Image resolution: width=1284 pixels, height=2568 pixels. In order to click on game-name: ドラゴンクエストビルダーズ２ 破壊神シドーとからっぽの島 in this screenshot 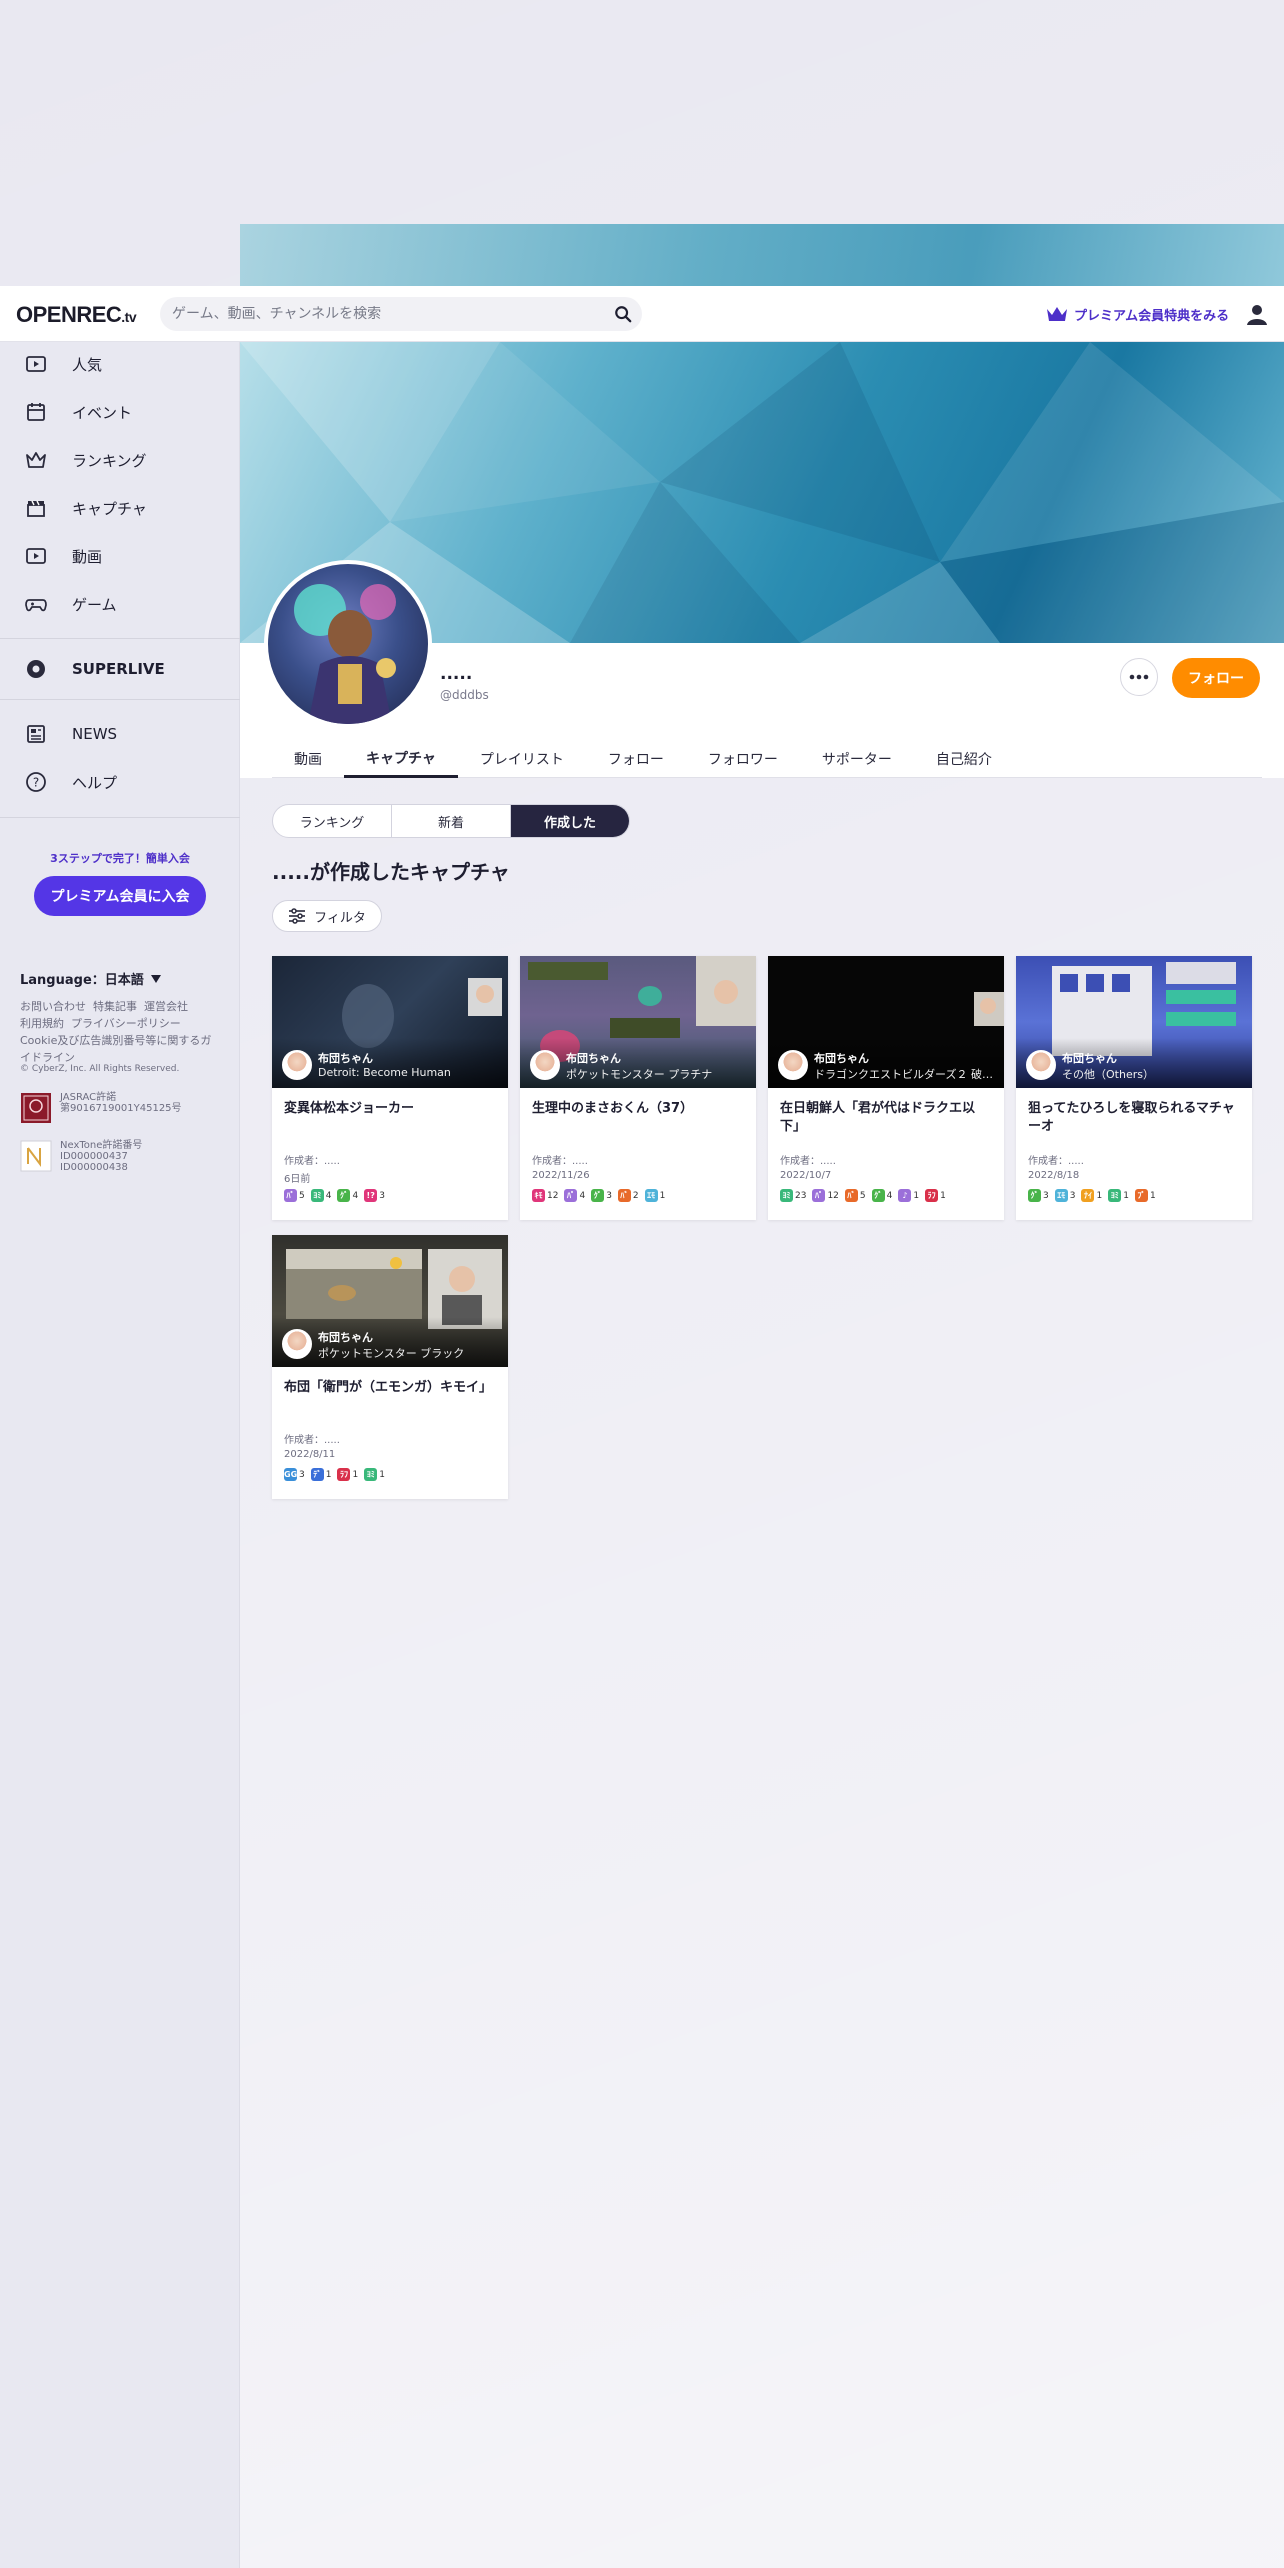, I will do `click(906, 1074)`.